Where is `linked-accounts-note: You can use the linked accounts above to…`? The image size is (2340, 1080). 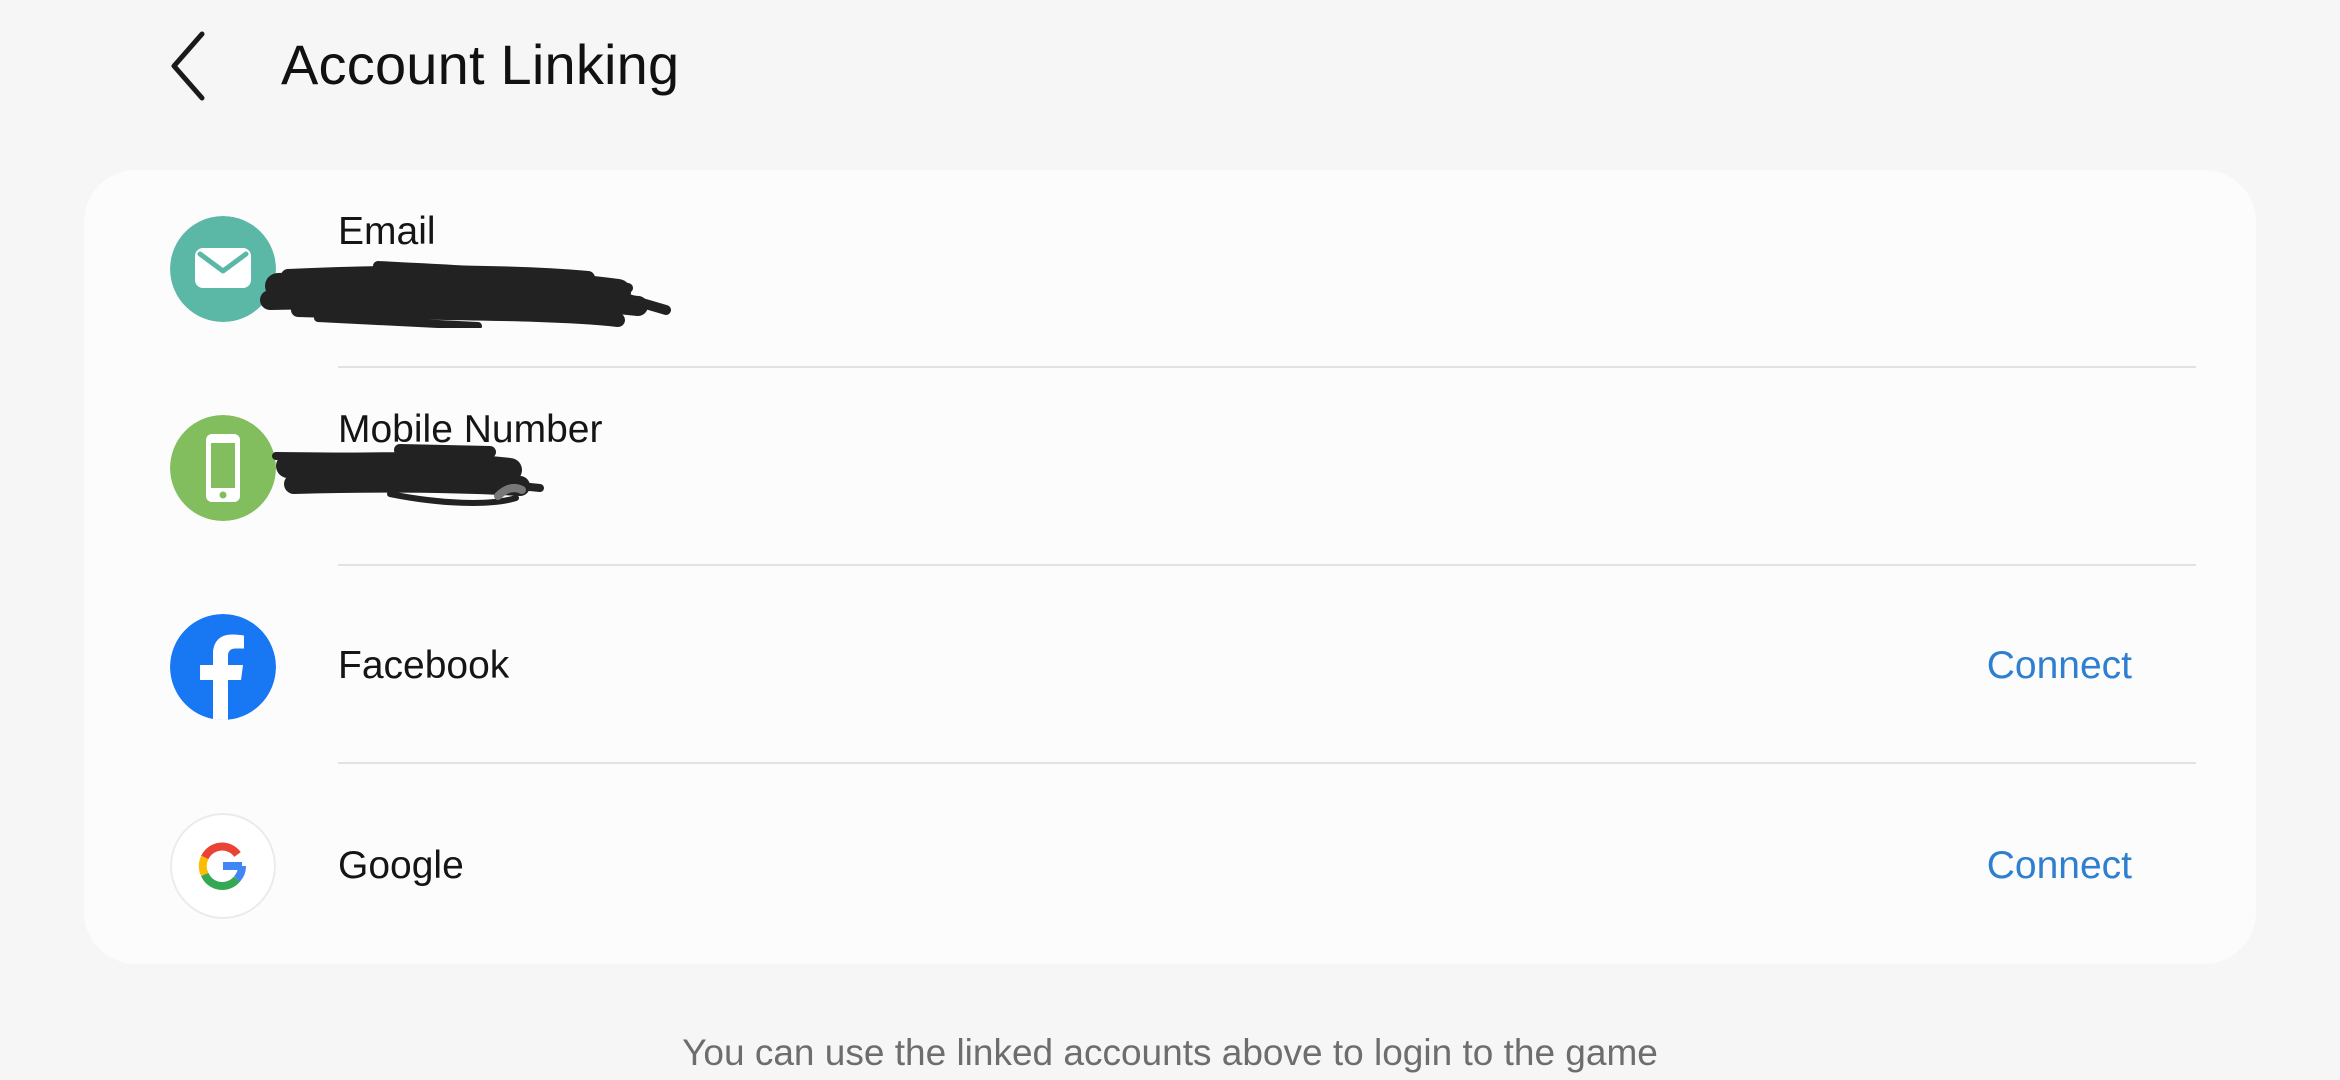 linked-accounts-note: You can use the linked accounts above to… is located at coordinates (1170, 1052).